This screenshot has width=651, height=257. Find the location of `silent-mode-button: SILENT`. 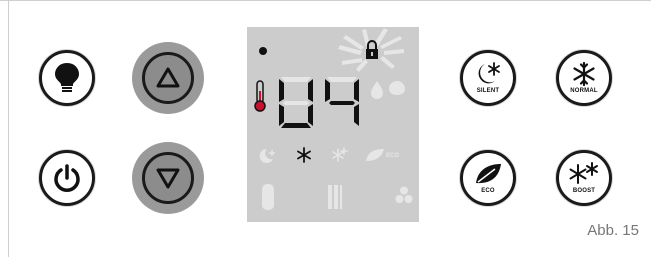

silent-mode-button: SILENT is located at coordinates (488, 78).